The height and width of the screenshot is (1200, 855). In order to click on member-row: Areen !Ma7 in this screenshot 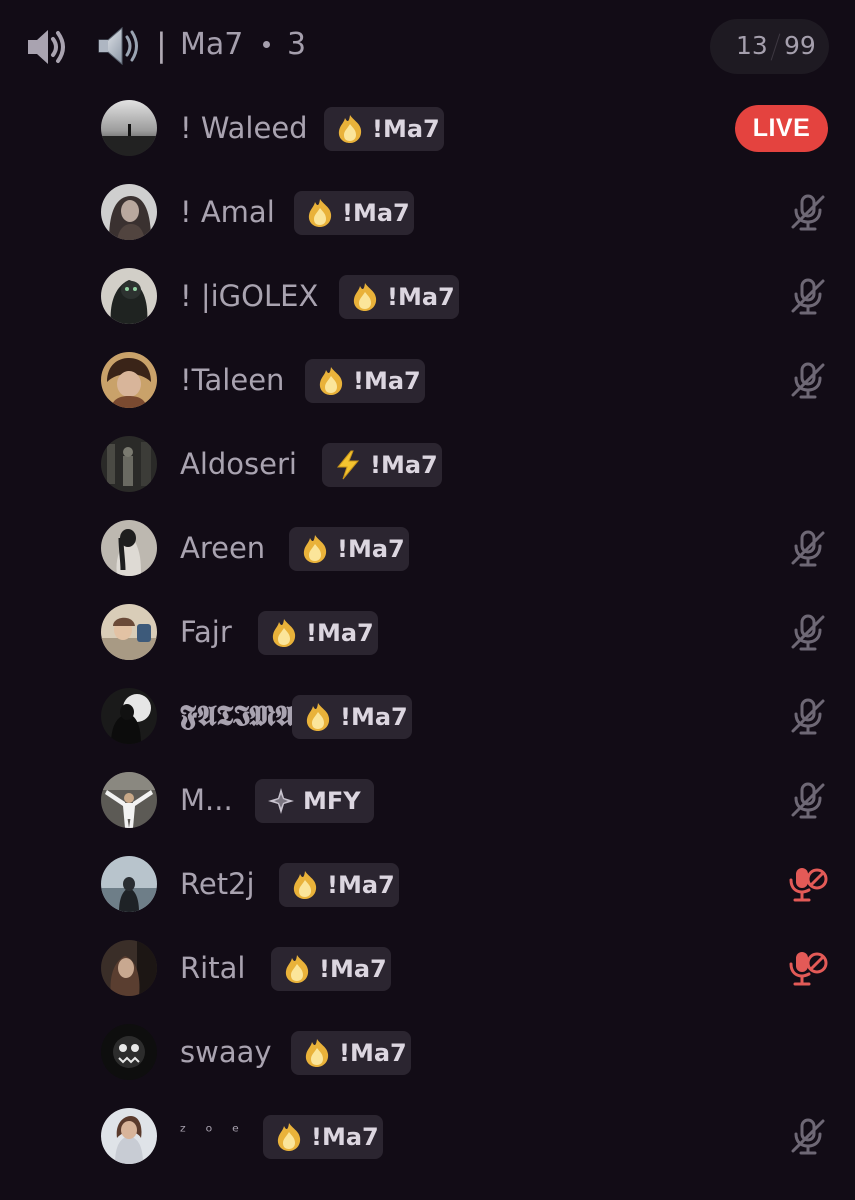, I will do `click(468, 548)`.